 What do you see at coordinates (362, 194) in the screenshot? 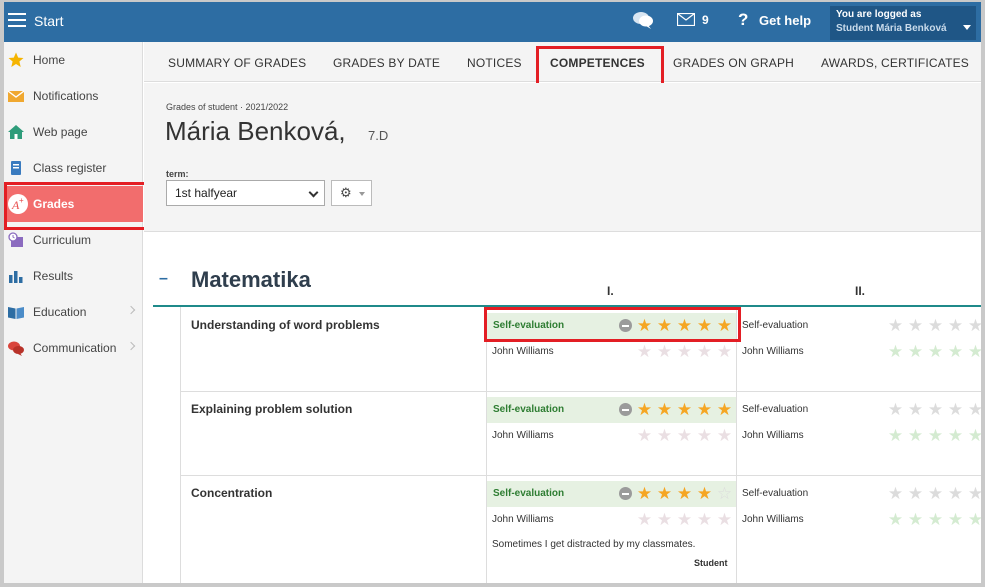
I see `caret-down-icon` at bounding box center [362, 194].